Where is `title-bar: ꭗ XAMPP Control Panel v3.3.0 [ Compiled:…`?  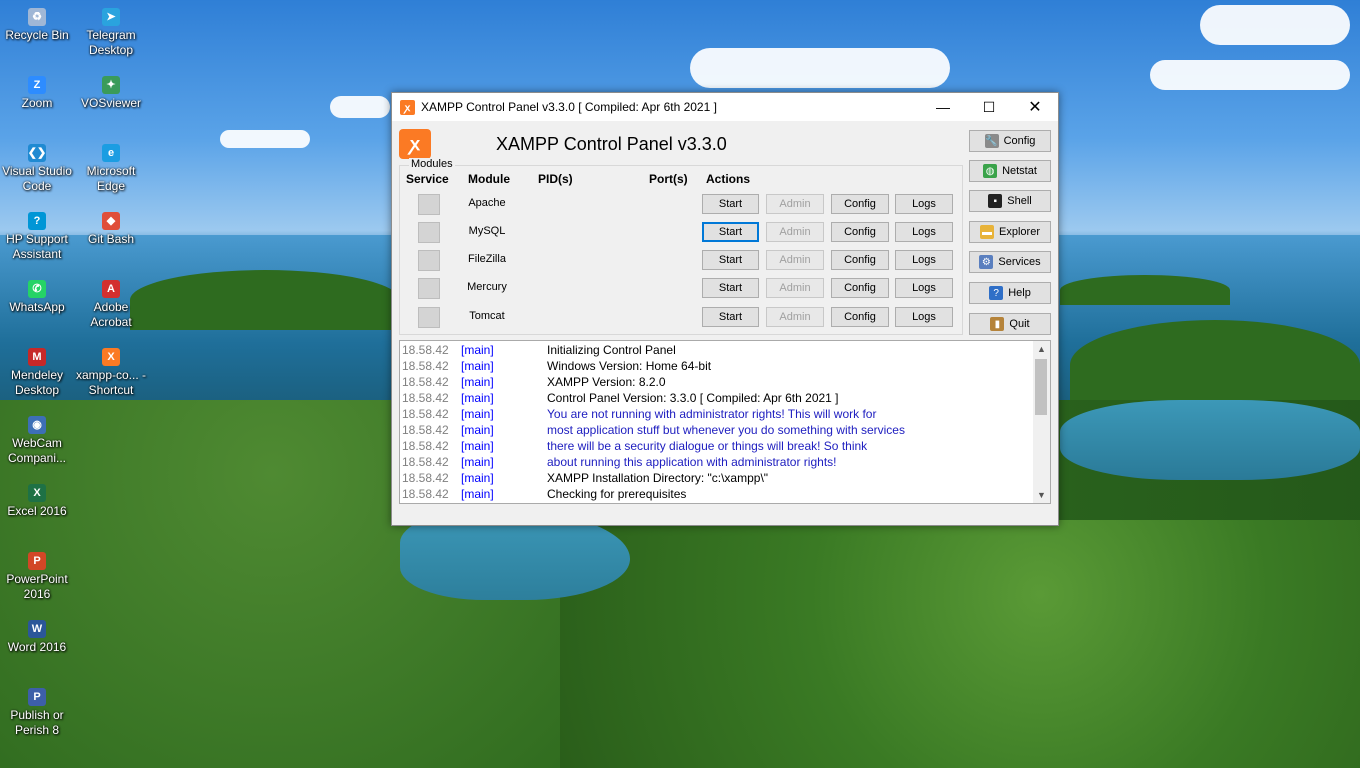
title-bar: ꭗ XAMPP Control Panel v3.3.0 [ Compiled:… is located at coordinates (725, 107).